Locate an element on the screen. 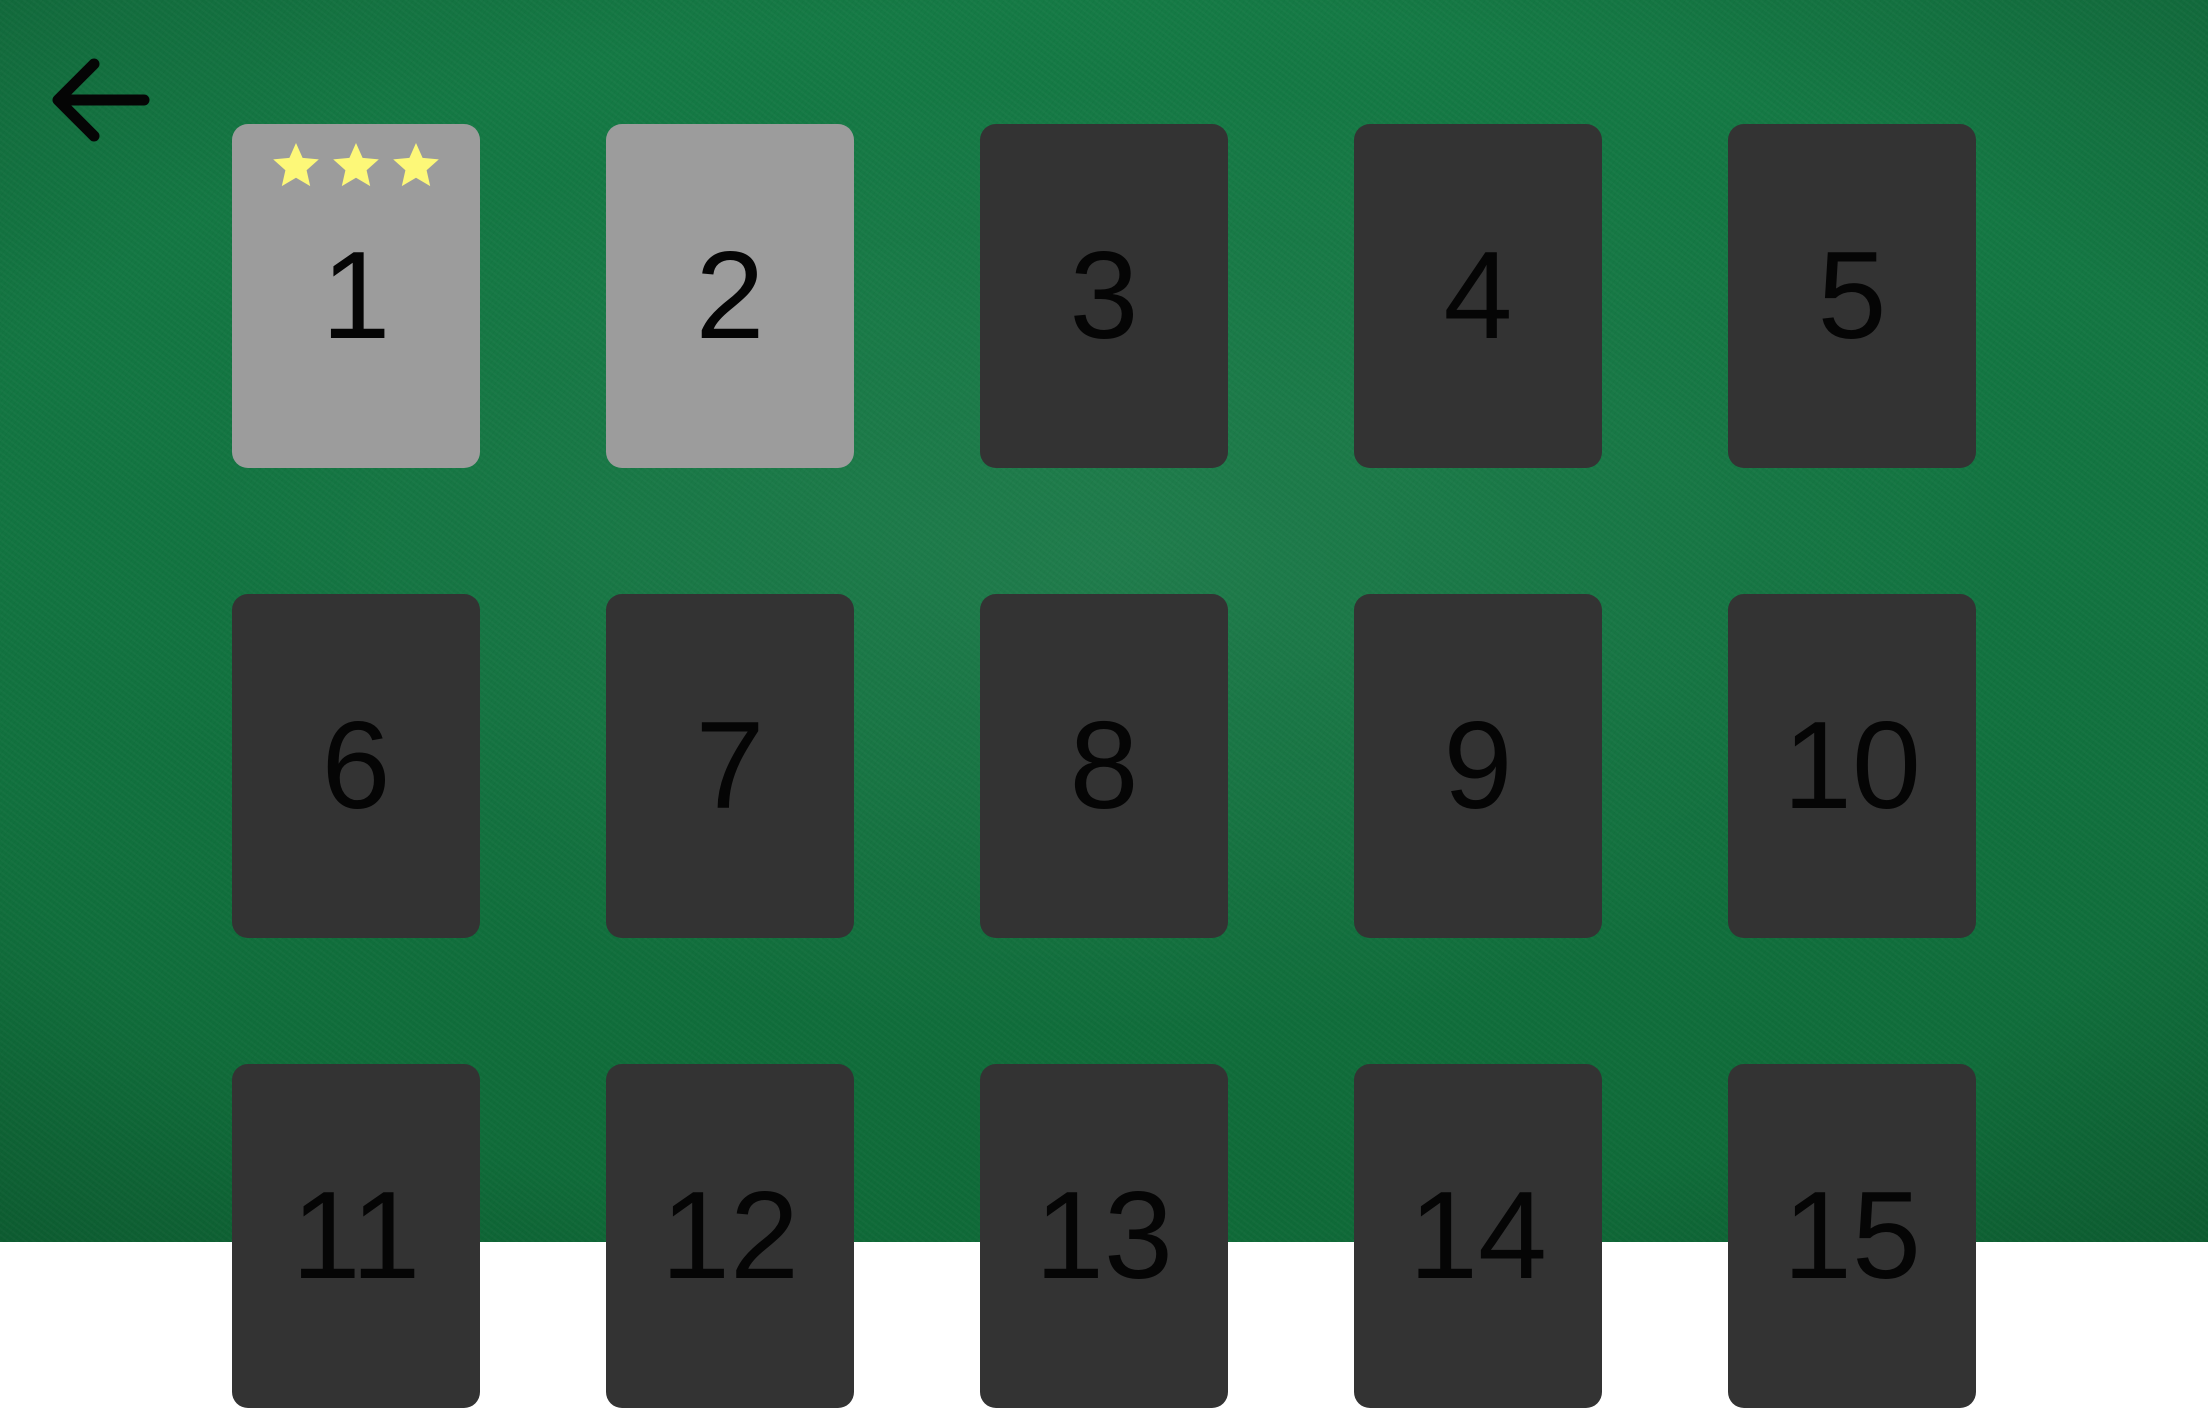 The height and width of the screenshot is (1408, 2208). level-stars is located at coordinates (356, 167).